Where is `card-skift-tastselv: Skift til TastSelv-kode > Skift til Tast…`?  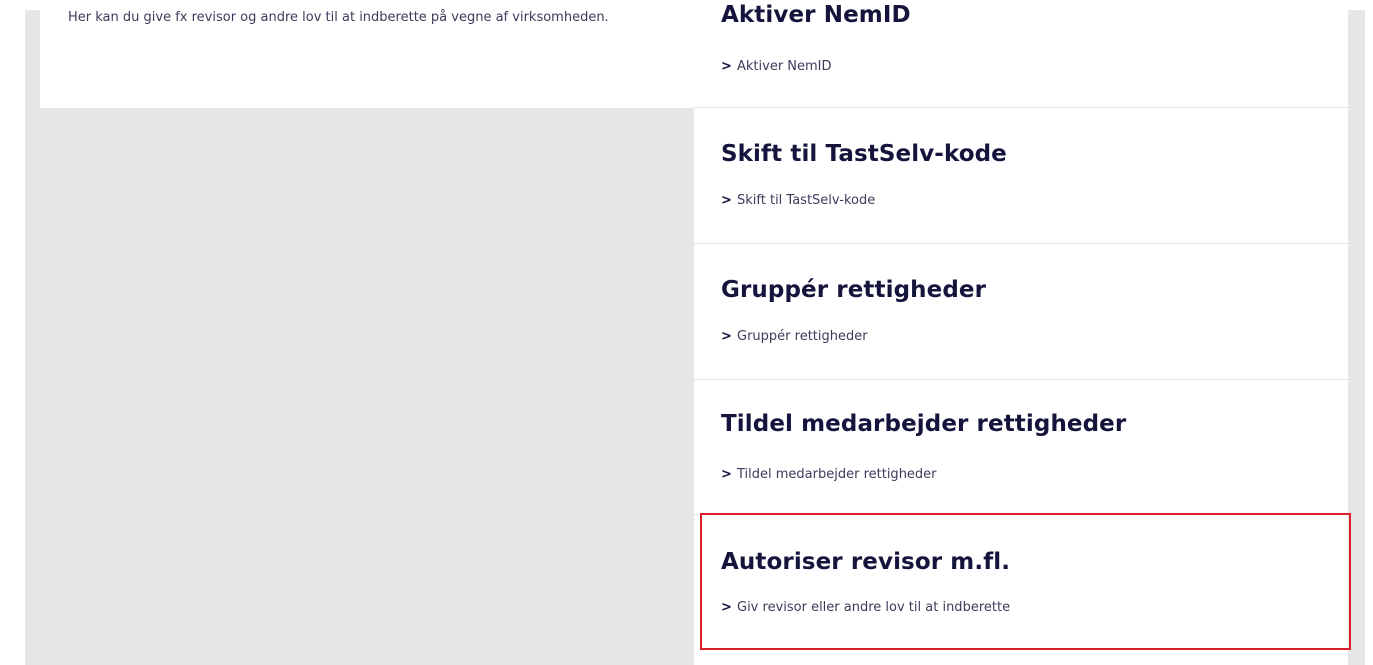 card-skift-tastselv: Skift til TastSelv-kode > Skift til Tast… is located at coordinates (1021, 176).